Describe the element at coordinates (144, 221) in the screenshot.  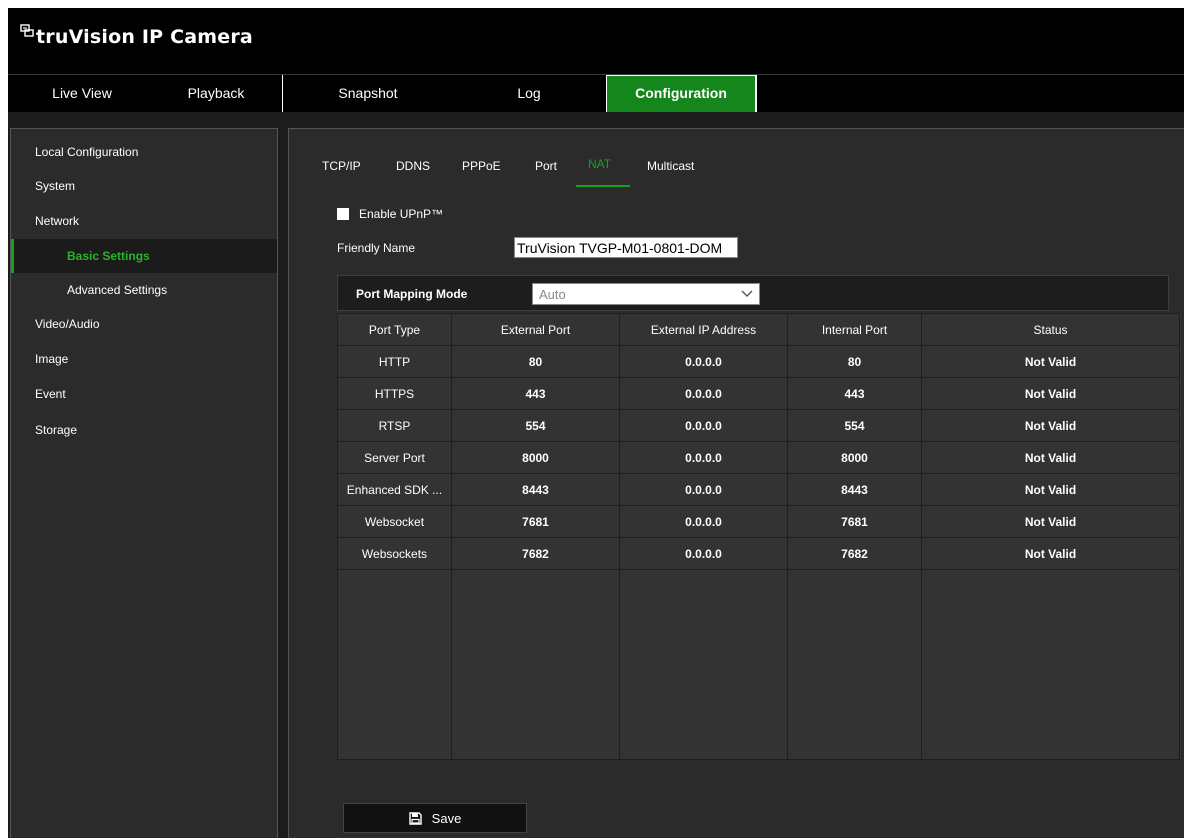
I see `sidebar-item-network: Network` at that location.